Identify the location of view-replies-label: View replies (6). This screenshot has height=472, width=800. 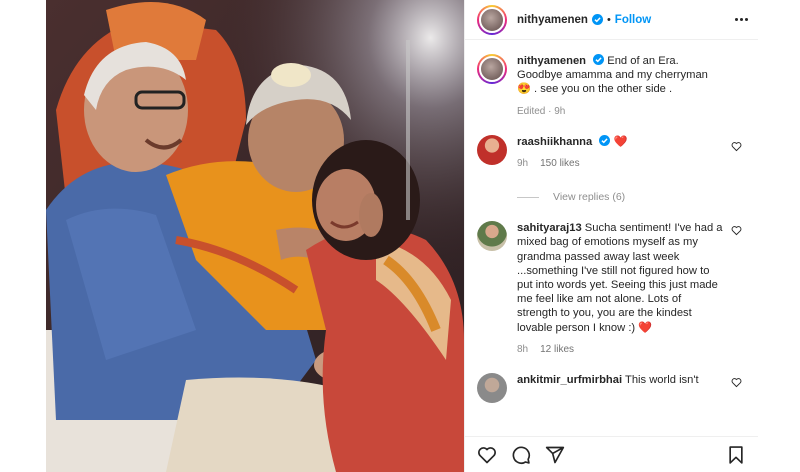
(589, 197).